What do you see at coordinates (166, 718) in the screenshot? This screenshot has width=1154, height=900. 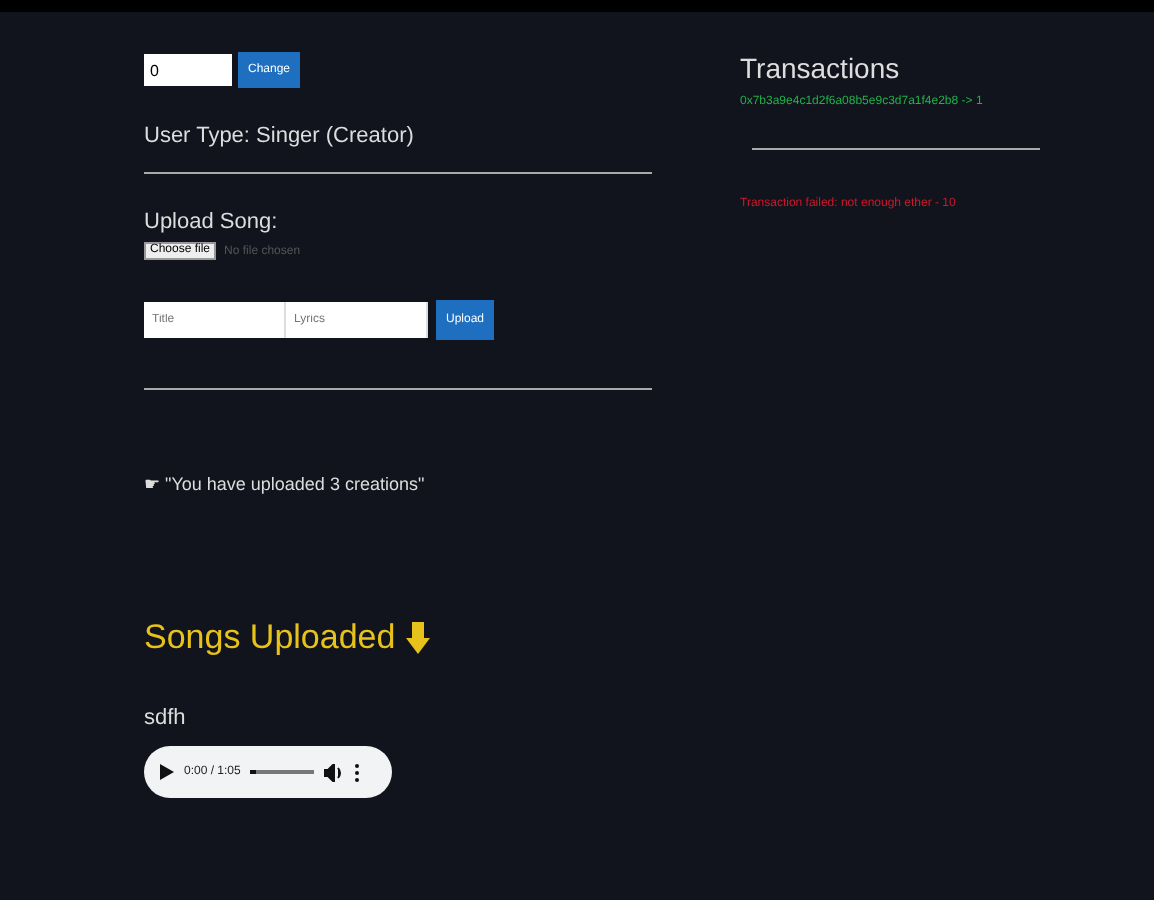 I see `song-name: sdfh` at bounding box center [166, 718].